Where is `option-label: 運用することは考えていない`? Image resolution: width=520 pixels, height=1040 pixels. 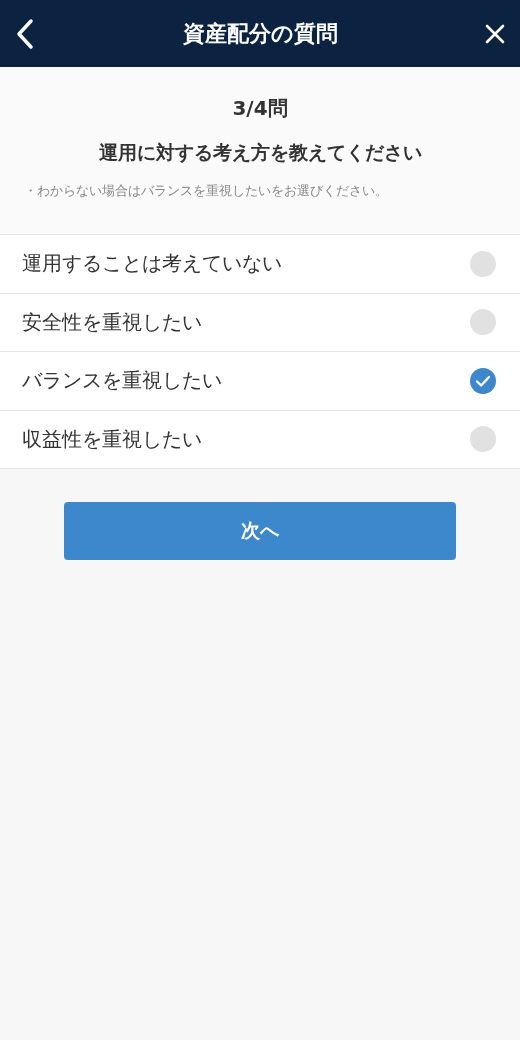
option-label: 運用することは考えていない is located at coordinates (152, 264).